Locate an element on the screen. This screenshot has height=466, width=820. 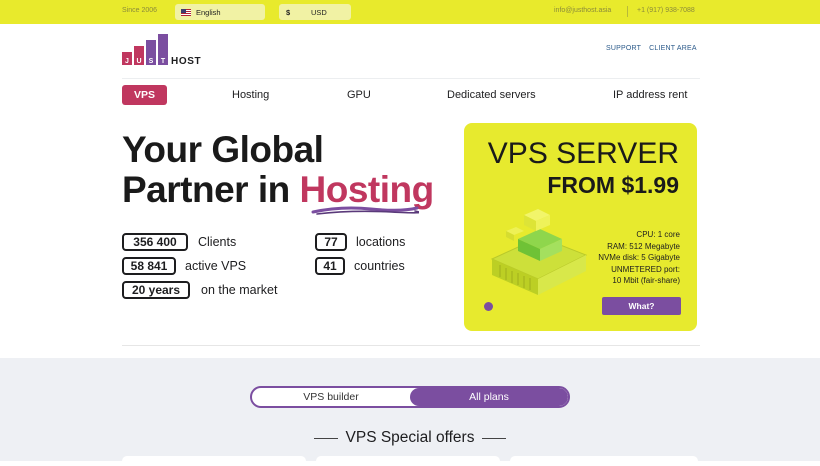
stat-years-label: on the market is located at coordinates (239, 290).